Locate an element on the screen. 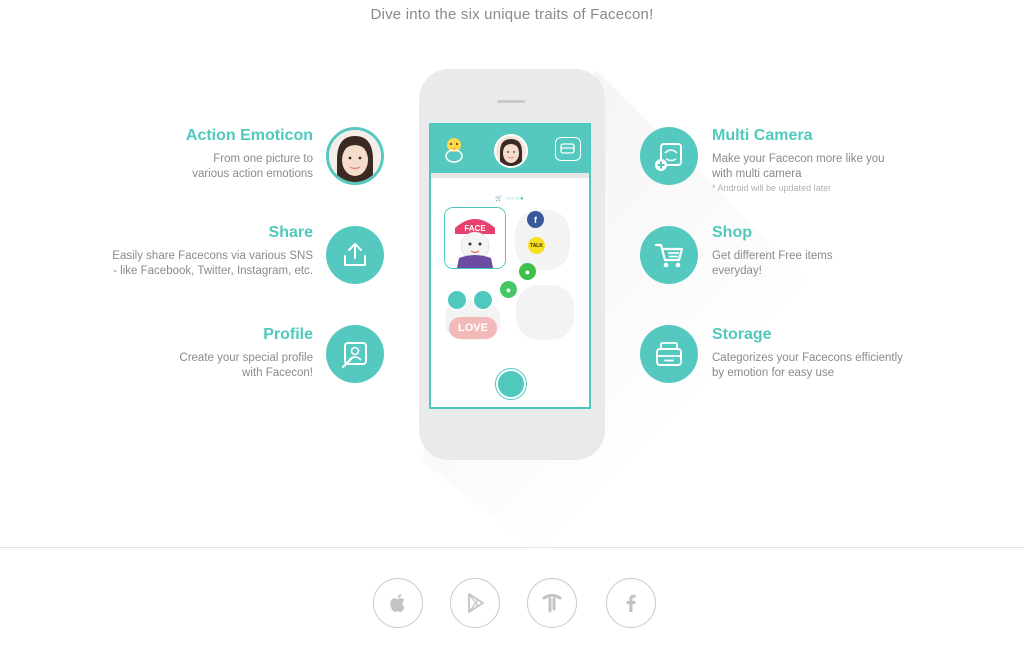  talk-letter: TALK is located at coordinates (536, 245).